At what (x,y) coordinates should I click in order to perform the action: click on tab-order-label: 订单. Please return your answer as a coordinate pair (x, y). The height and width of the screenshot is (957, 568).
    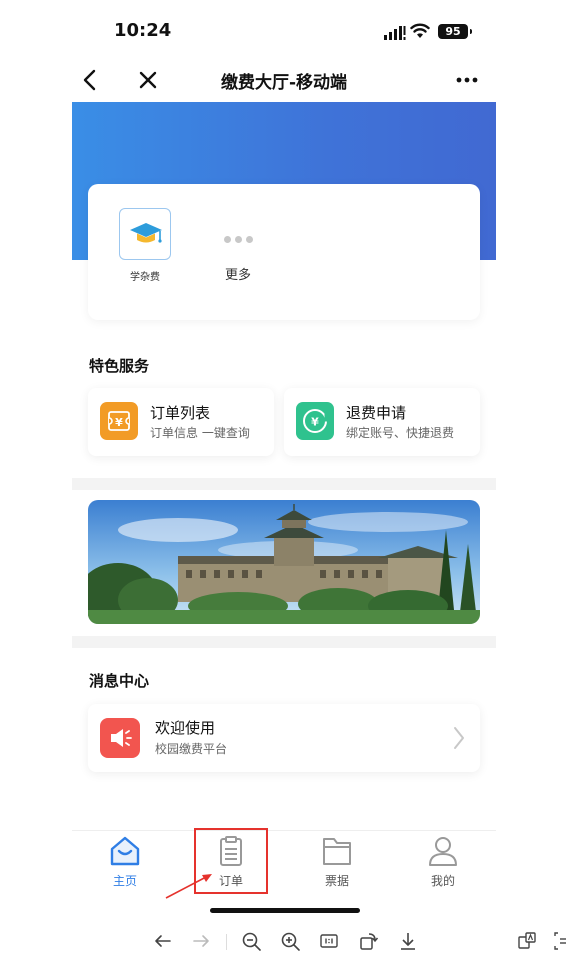
    Looking at the image, I should click on (230, 881).